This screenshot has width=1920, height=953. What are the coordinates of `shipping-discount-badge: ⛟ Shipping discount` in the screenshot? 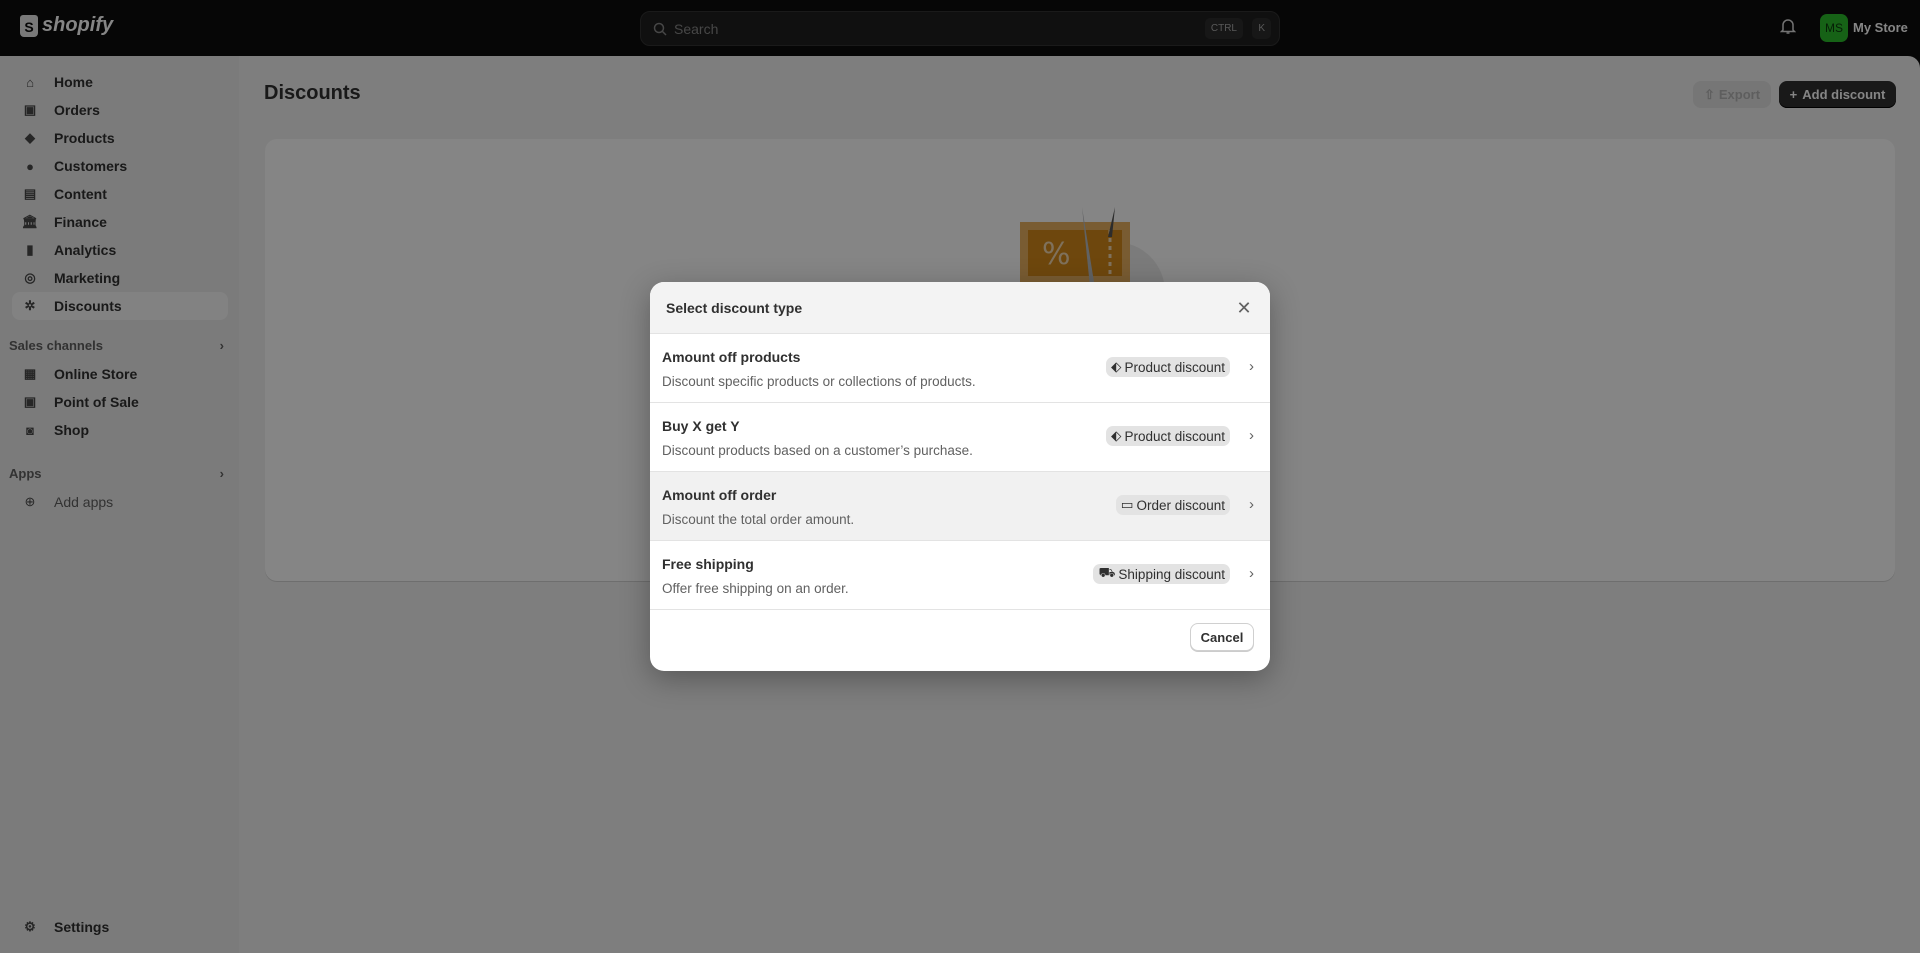 It's located at (1161, 574).